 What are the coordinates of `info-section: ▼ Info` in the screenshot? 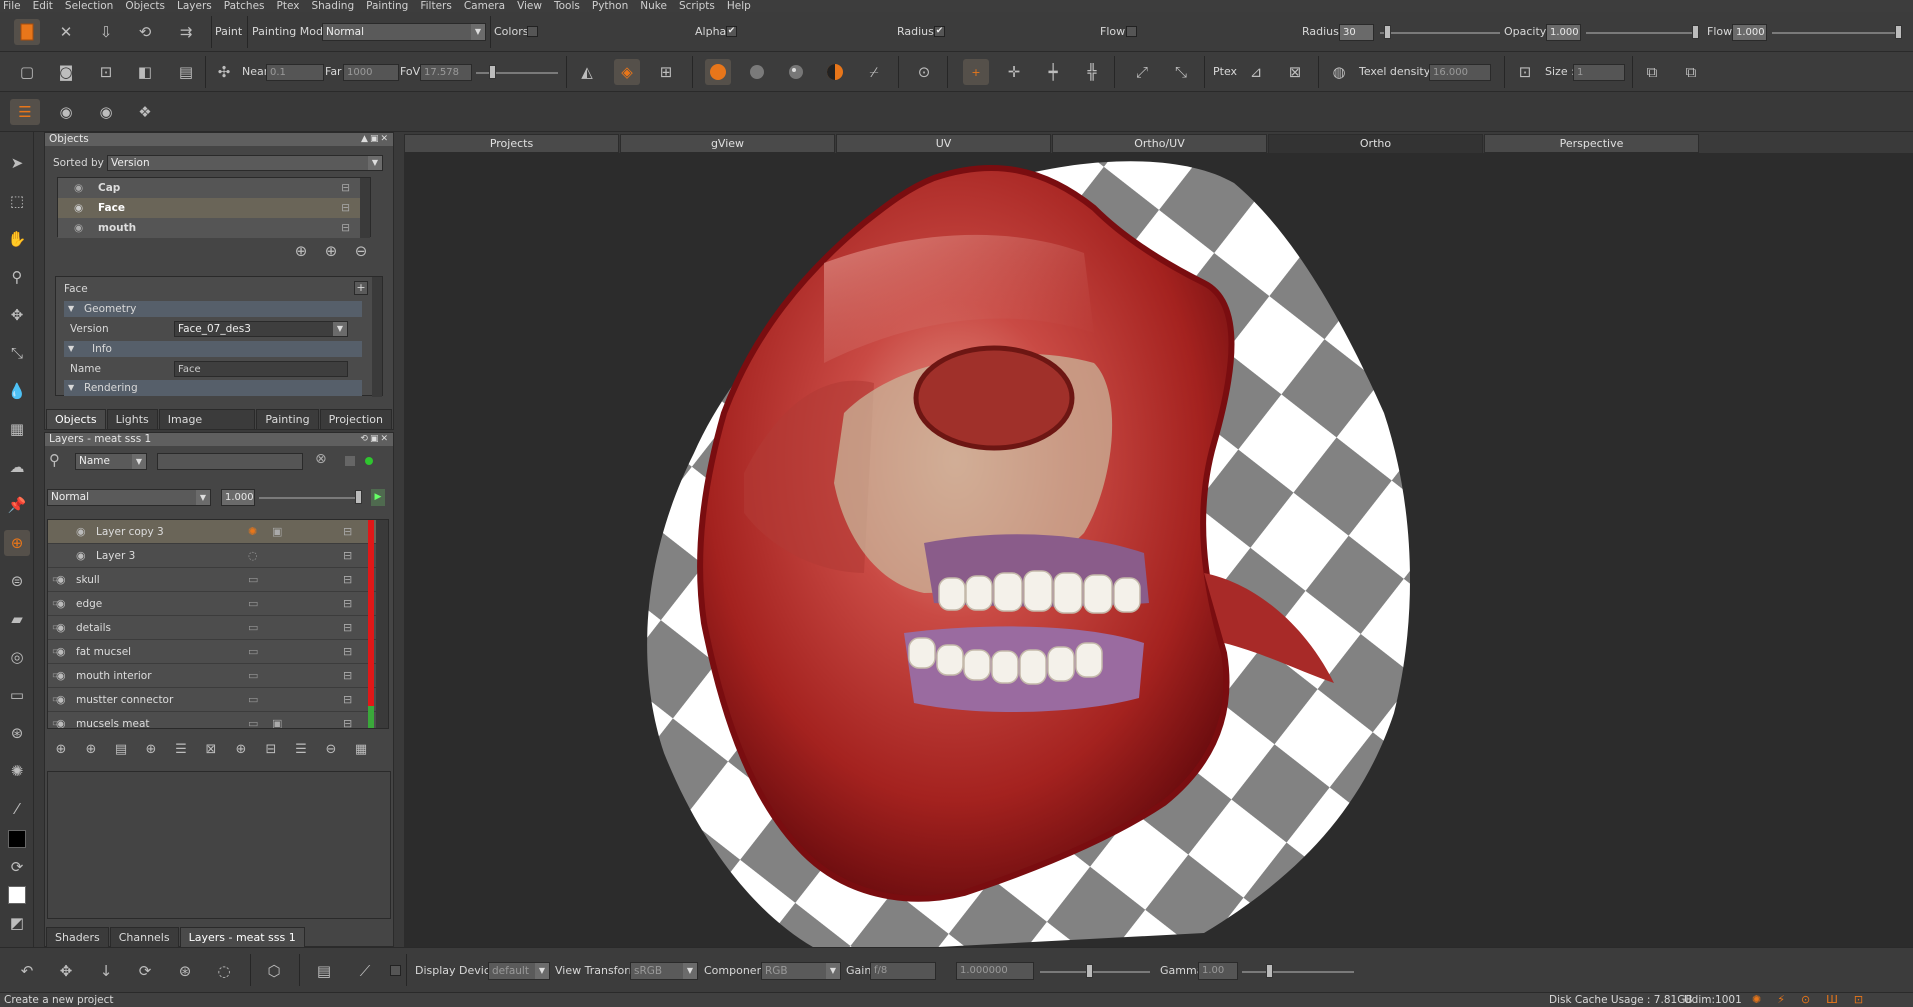 It's located at (213, 349).